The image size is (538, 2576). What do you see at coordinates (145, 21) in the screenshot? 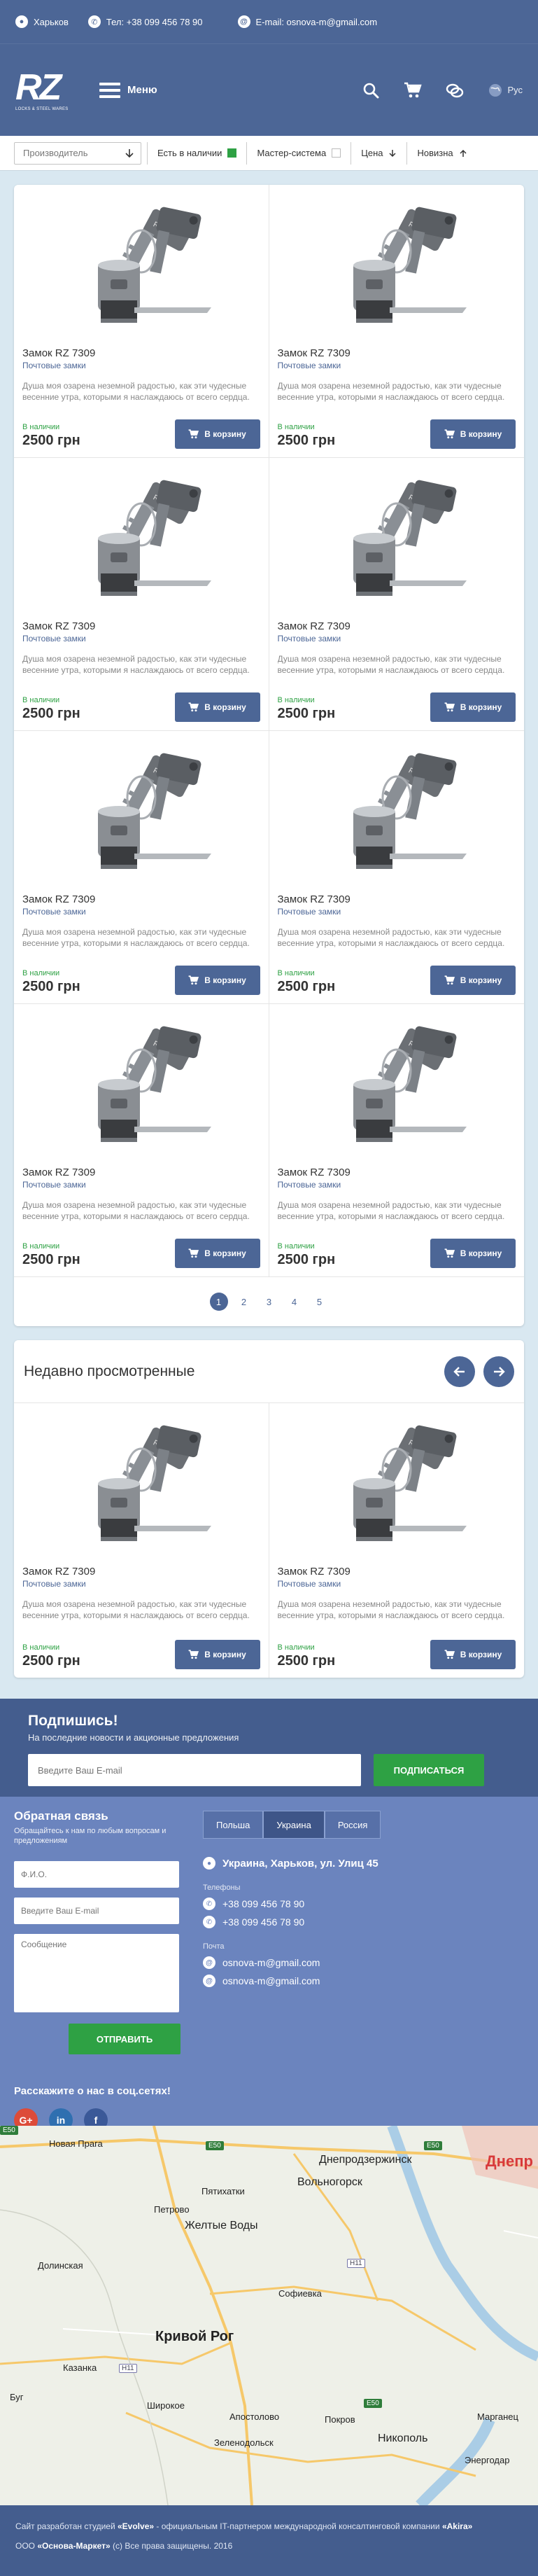
I see `phone-link: ✆ Тел: +38 099 456 78 90` at bounding box center [145, 21].